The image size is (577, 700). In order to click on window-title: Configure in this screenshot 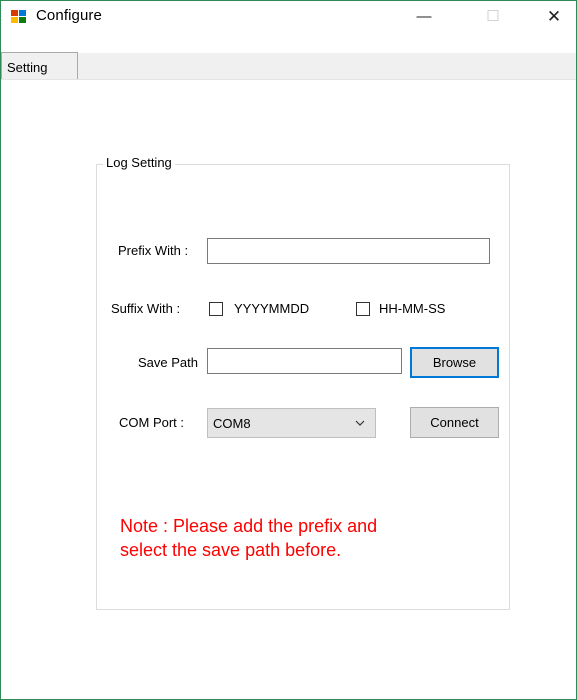, I will do `click(69, 15)`.